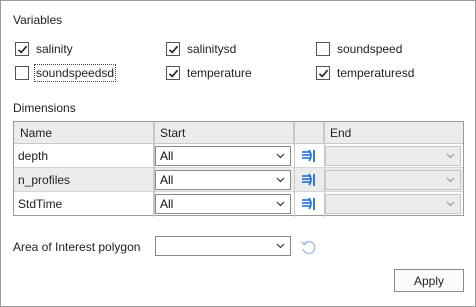  I want to click on refresh-icon, so click(308, 247).